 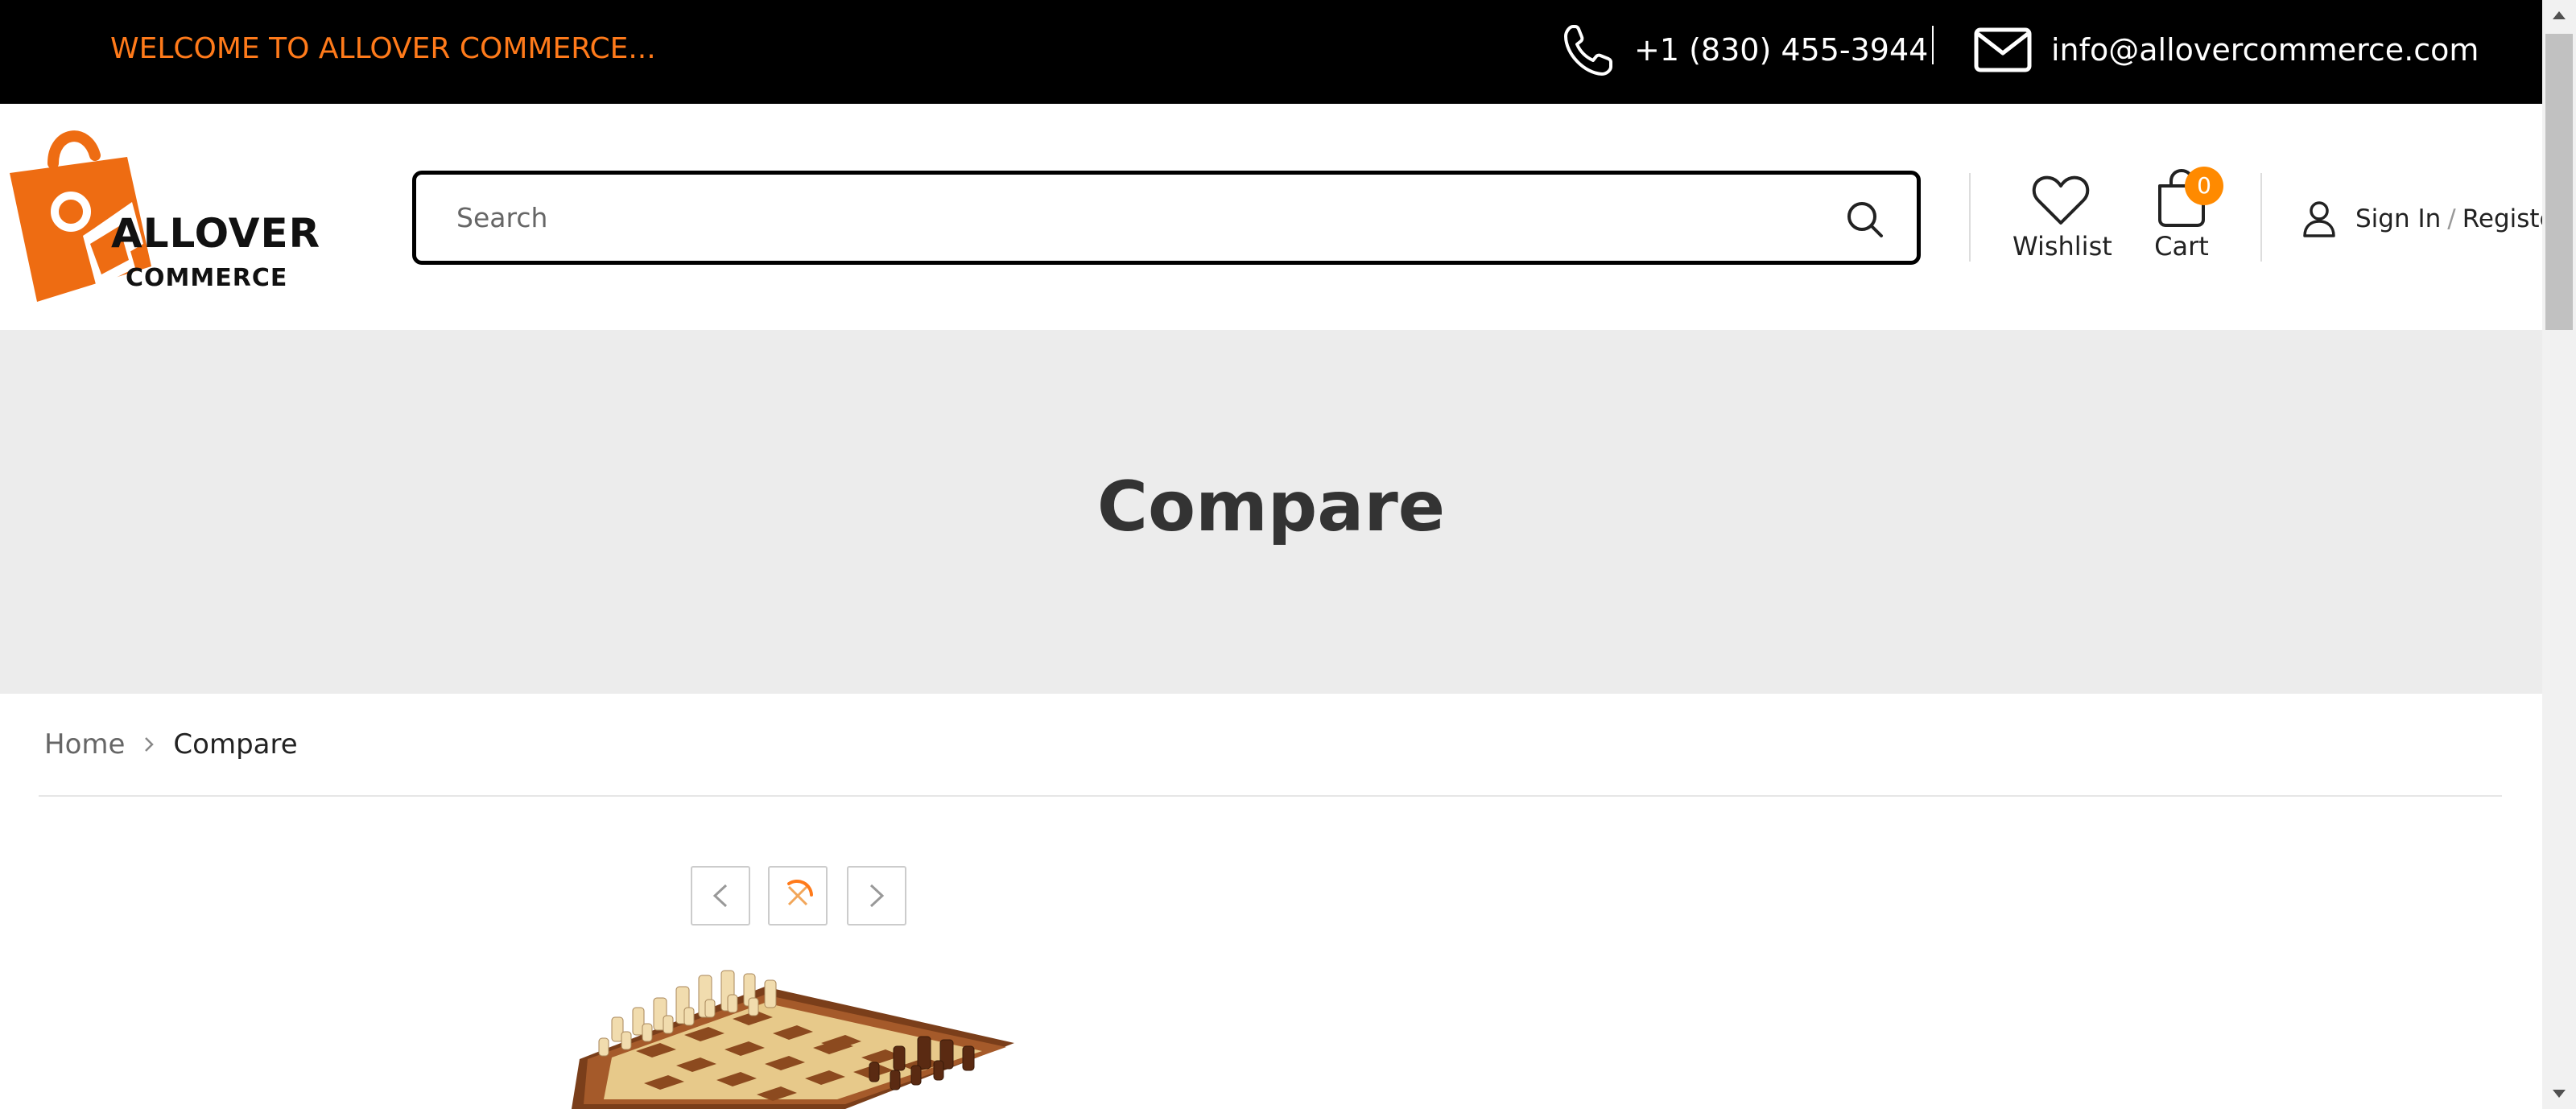 What do you see at coordinates (2062, 246) in the screenshot?
I see `wishlist-label: Wishlist` at bounding box center [2062, 246].